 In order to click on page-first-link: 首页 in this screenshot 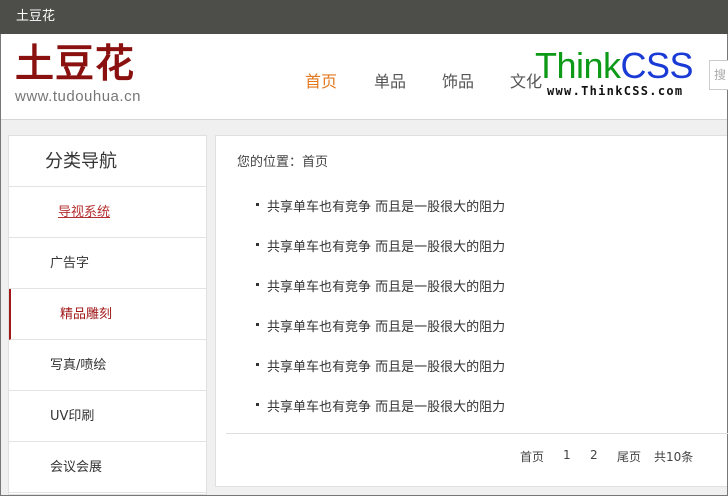, I will do `click(532, 456)`.